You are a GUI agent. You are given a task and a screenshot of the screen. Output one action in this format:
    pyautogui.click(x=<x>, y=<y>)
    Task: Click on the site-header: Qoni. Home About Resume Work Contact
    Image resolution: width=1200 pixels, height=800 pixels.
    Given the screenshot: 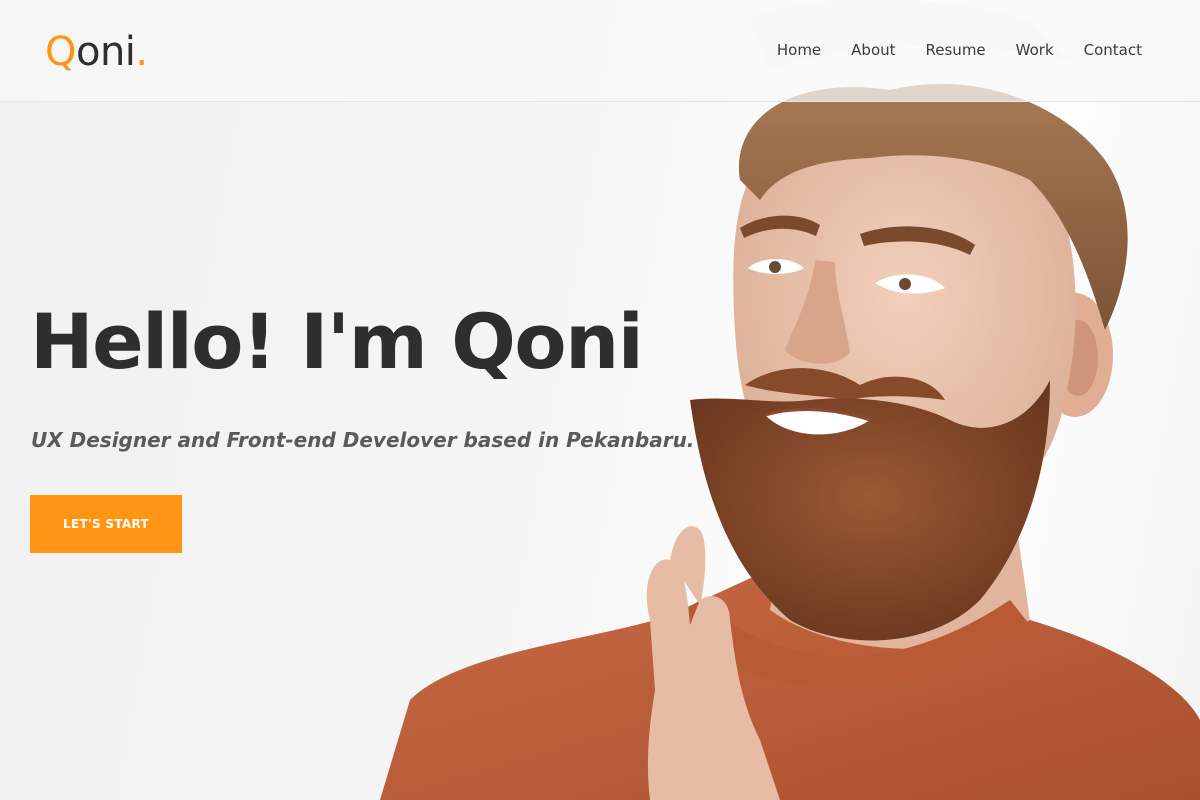 What is the action you would take?
    pyautogui.click(x=600, y=51)
    